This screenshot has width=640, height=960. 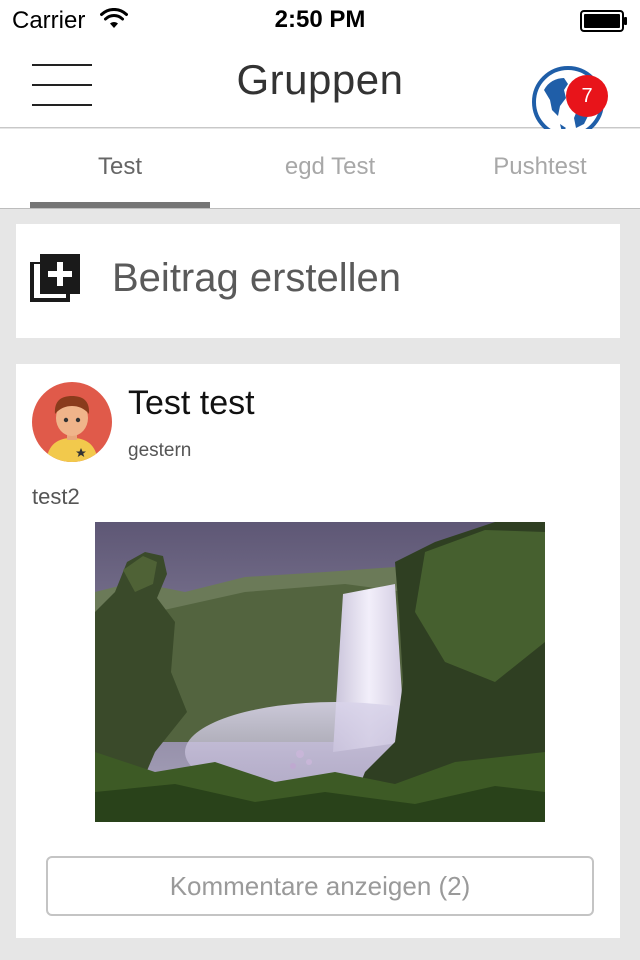 I want to click on battery-icon, so click(x=603, y=21).